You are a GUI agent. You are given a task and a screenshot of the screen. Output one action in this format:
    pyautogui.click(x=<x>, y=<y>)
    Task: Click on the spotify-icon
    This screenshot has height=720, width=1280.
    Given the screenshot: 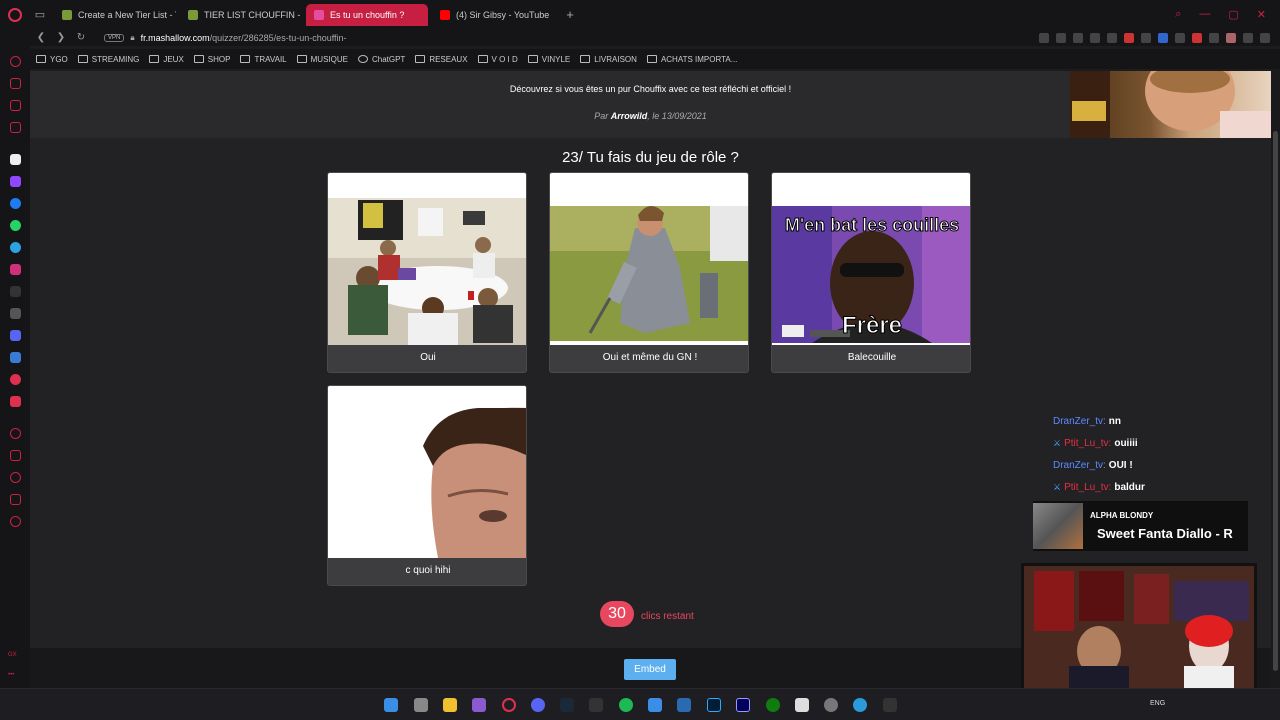 What is the action you would take?
    pyautogui.click(x=626, y=705)
    